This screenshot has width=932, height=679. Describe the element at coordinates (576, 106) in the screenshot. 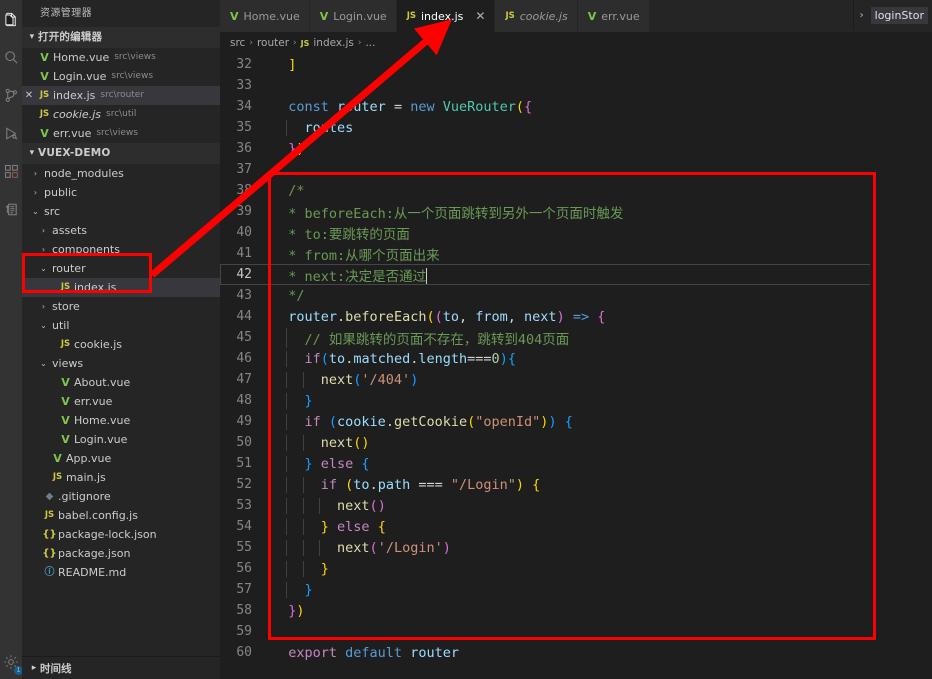

I see `code-line-34: 34 const router = new VueRouter({` at that location.